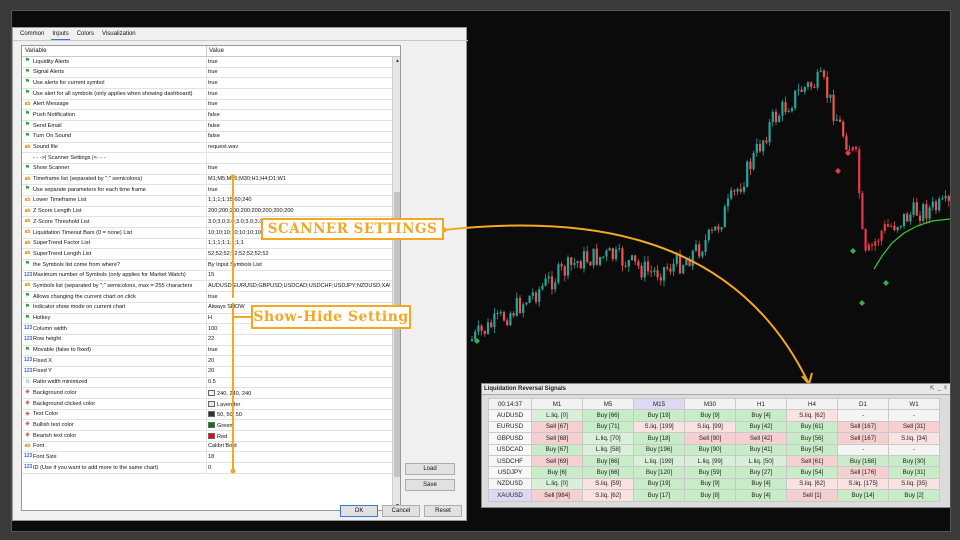 Image resolution: width=960 pixels, height=540 pixels. I want to click on input-row: ⚑ Show Scanner true, so click(207, 169).